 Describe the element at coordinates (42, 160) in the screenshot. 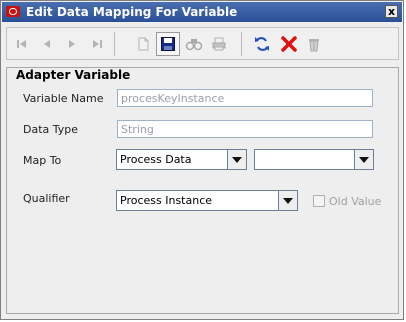

I see `map-to-label: Map To` at that location.